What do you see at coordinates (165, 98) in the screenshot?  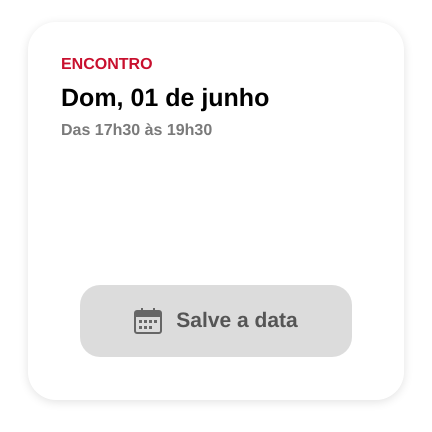 I see `event-date: Dom, 01 de junho` at bounding box center [165, 98].